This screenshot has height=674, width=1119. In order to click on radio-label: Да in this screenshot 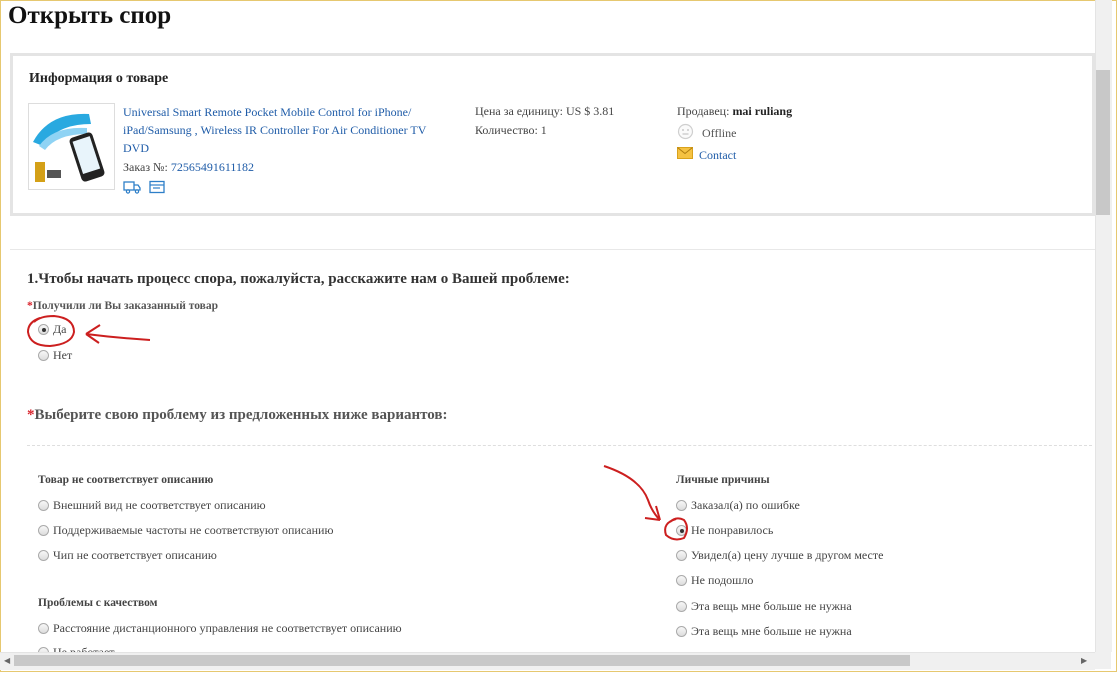, I will do `click(60, 329)`.